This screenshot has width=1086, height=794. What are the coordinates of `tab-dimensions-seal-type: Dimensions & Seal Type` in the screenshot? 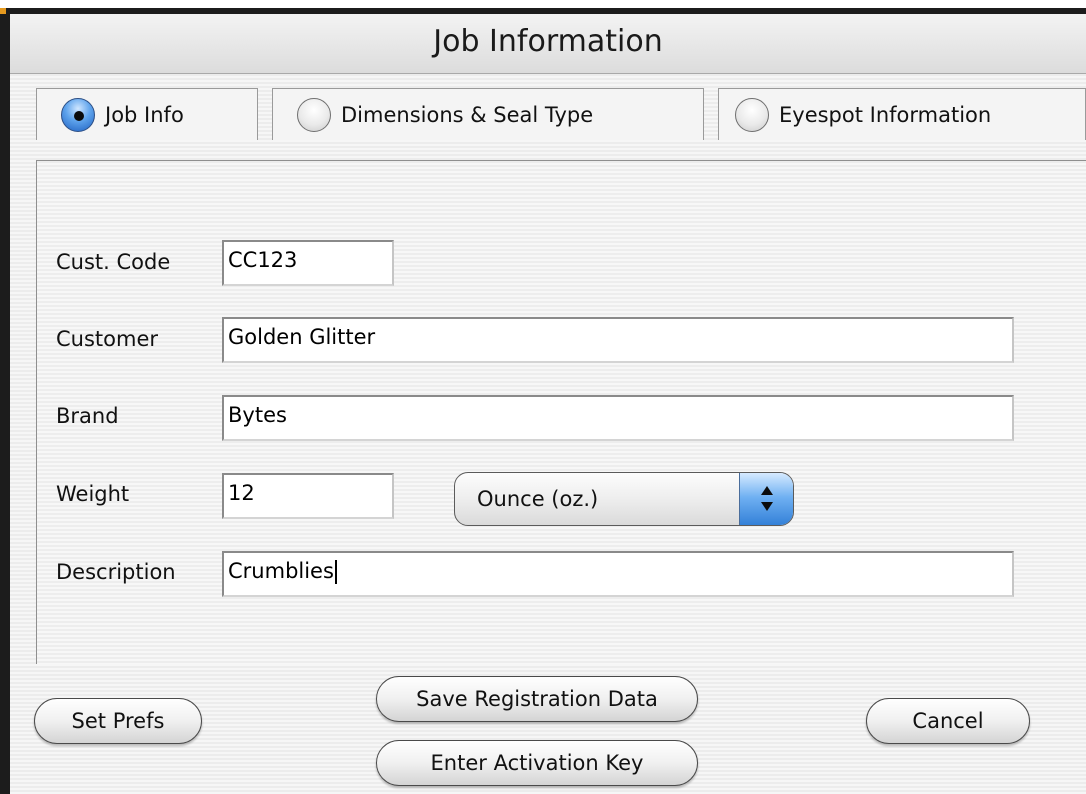 It's located at (488, 114).